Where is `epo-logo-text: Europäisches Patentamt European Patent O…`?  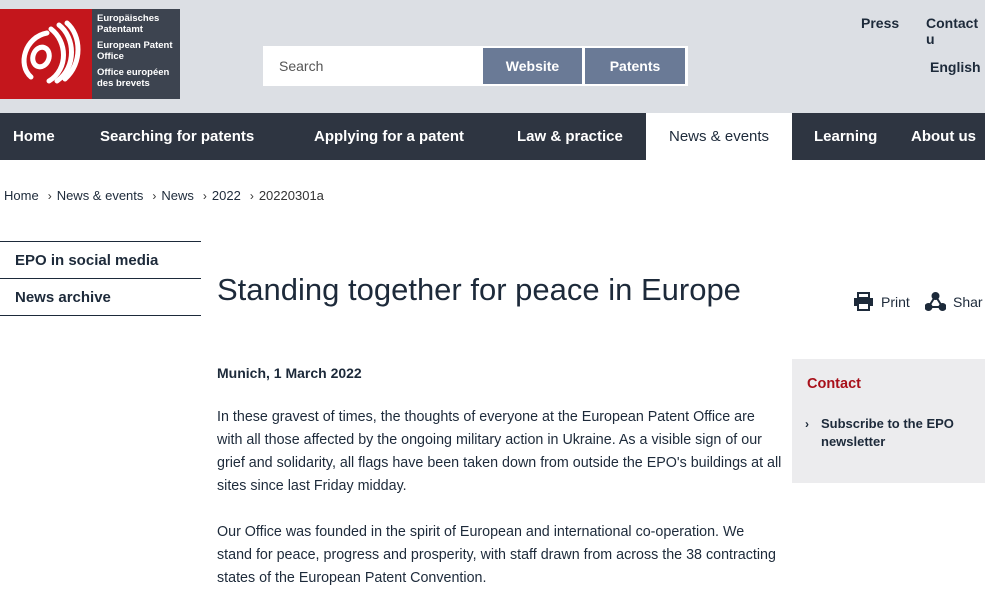 epo-logo-text: Europäisches Patentamt European Patent O… is located at coordinates (136, 54).